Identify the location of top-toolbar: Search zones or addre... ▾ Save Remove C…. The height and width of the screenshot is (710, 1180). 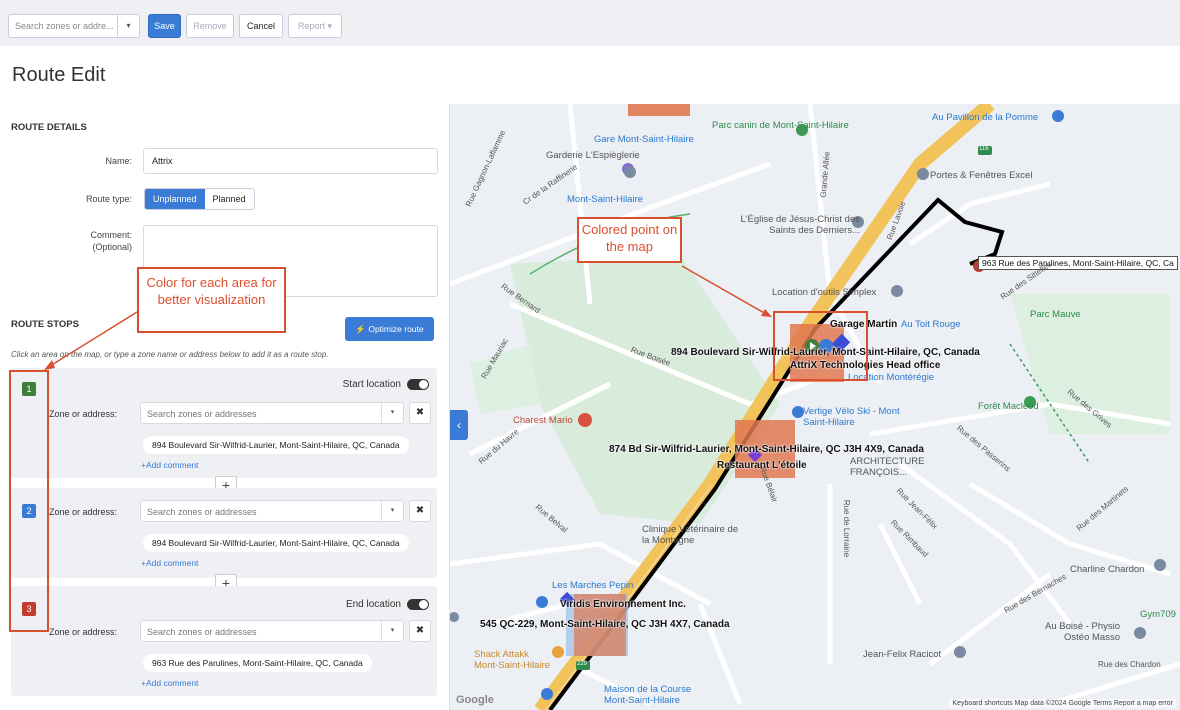
(590, 23).